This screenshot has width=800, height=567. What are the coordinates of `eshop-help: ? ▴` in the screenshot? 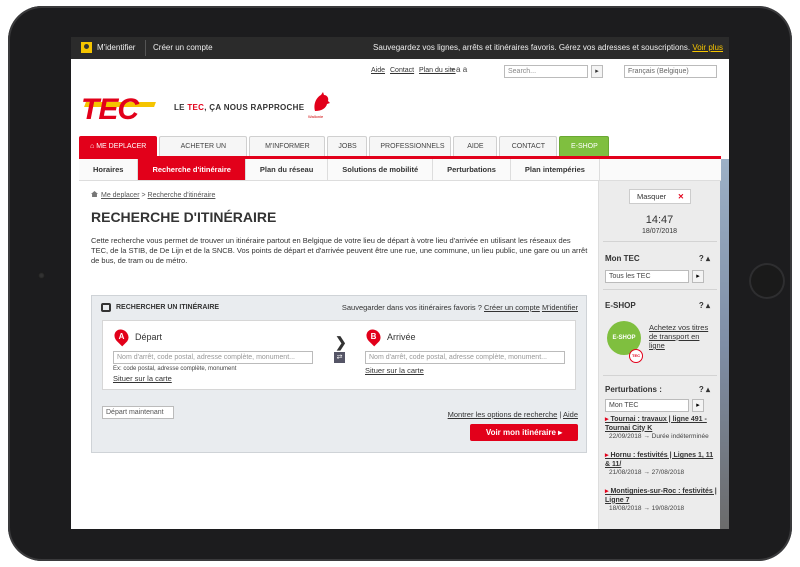 It's located at (704, 305).